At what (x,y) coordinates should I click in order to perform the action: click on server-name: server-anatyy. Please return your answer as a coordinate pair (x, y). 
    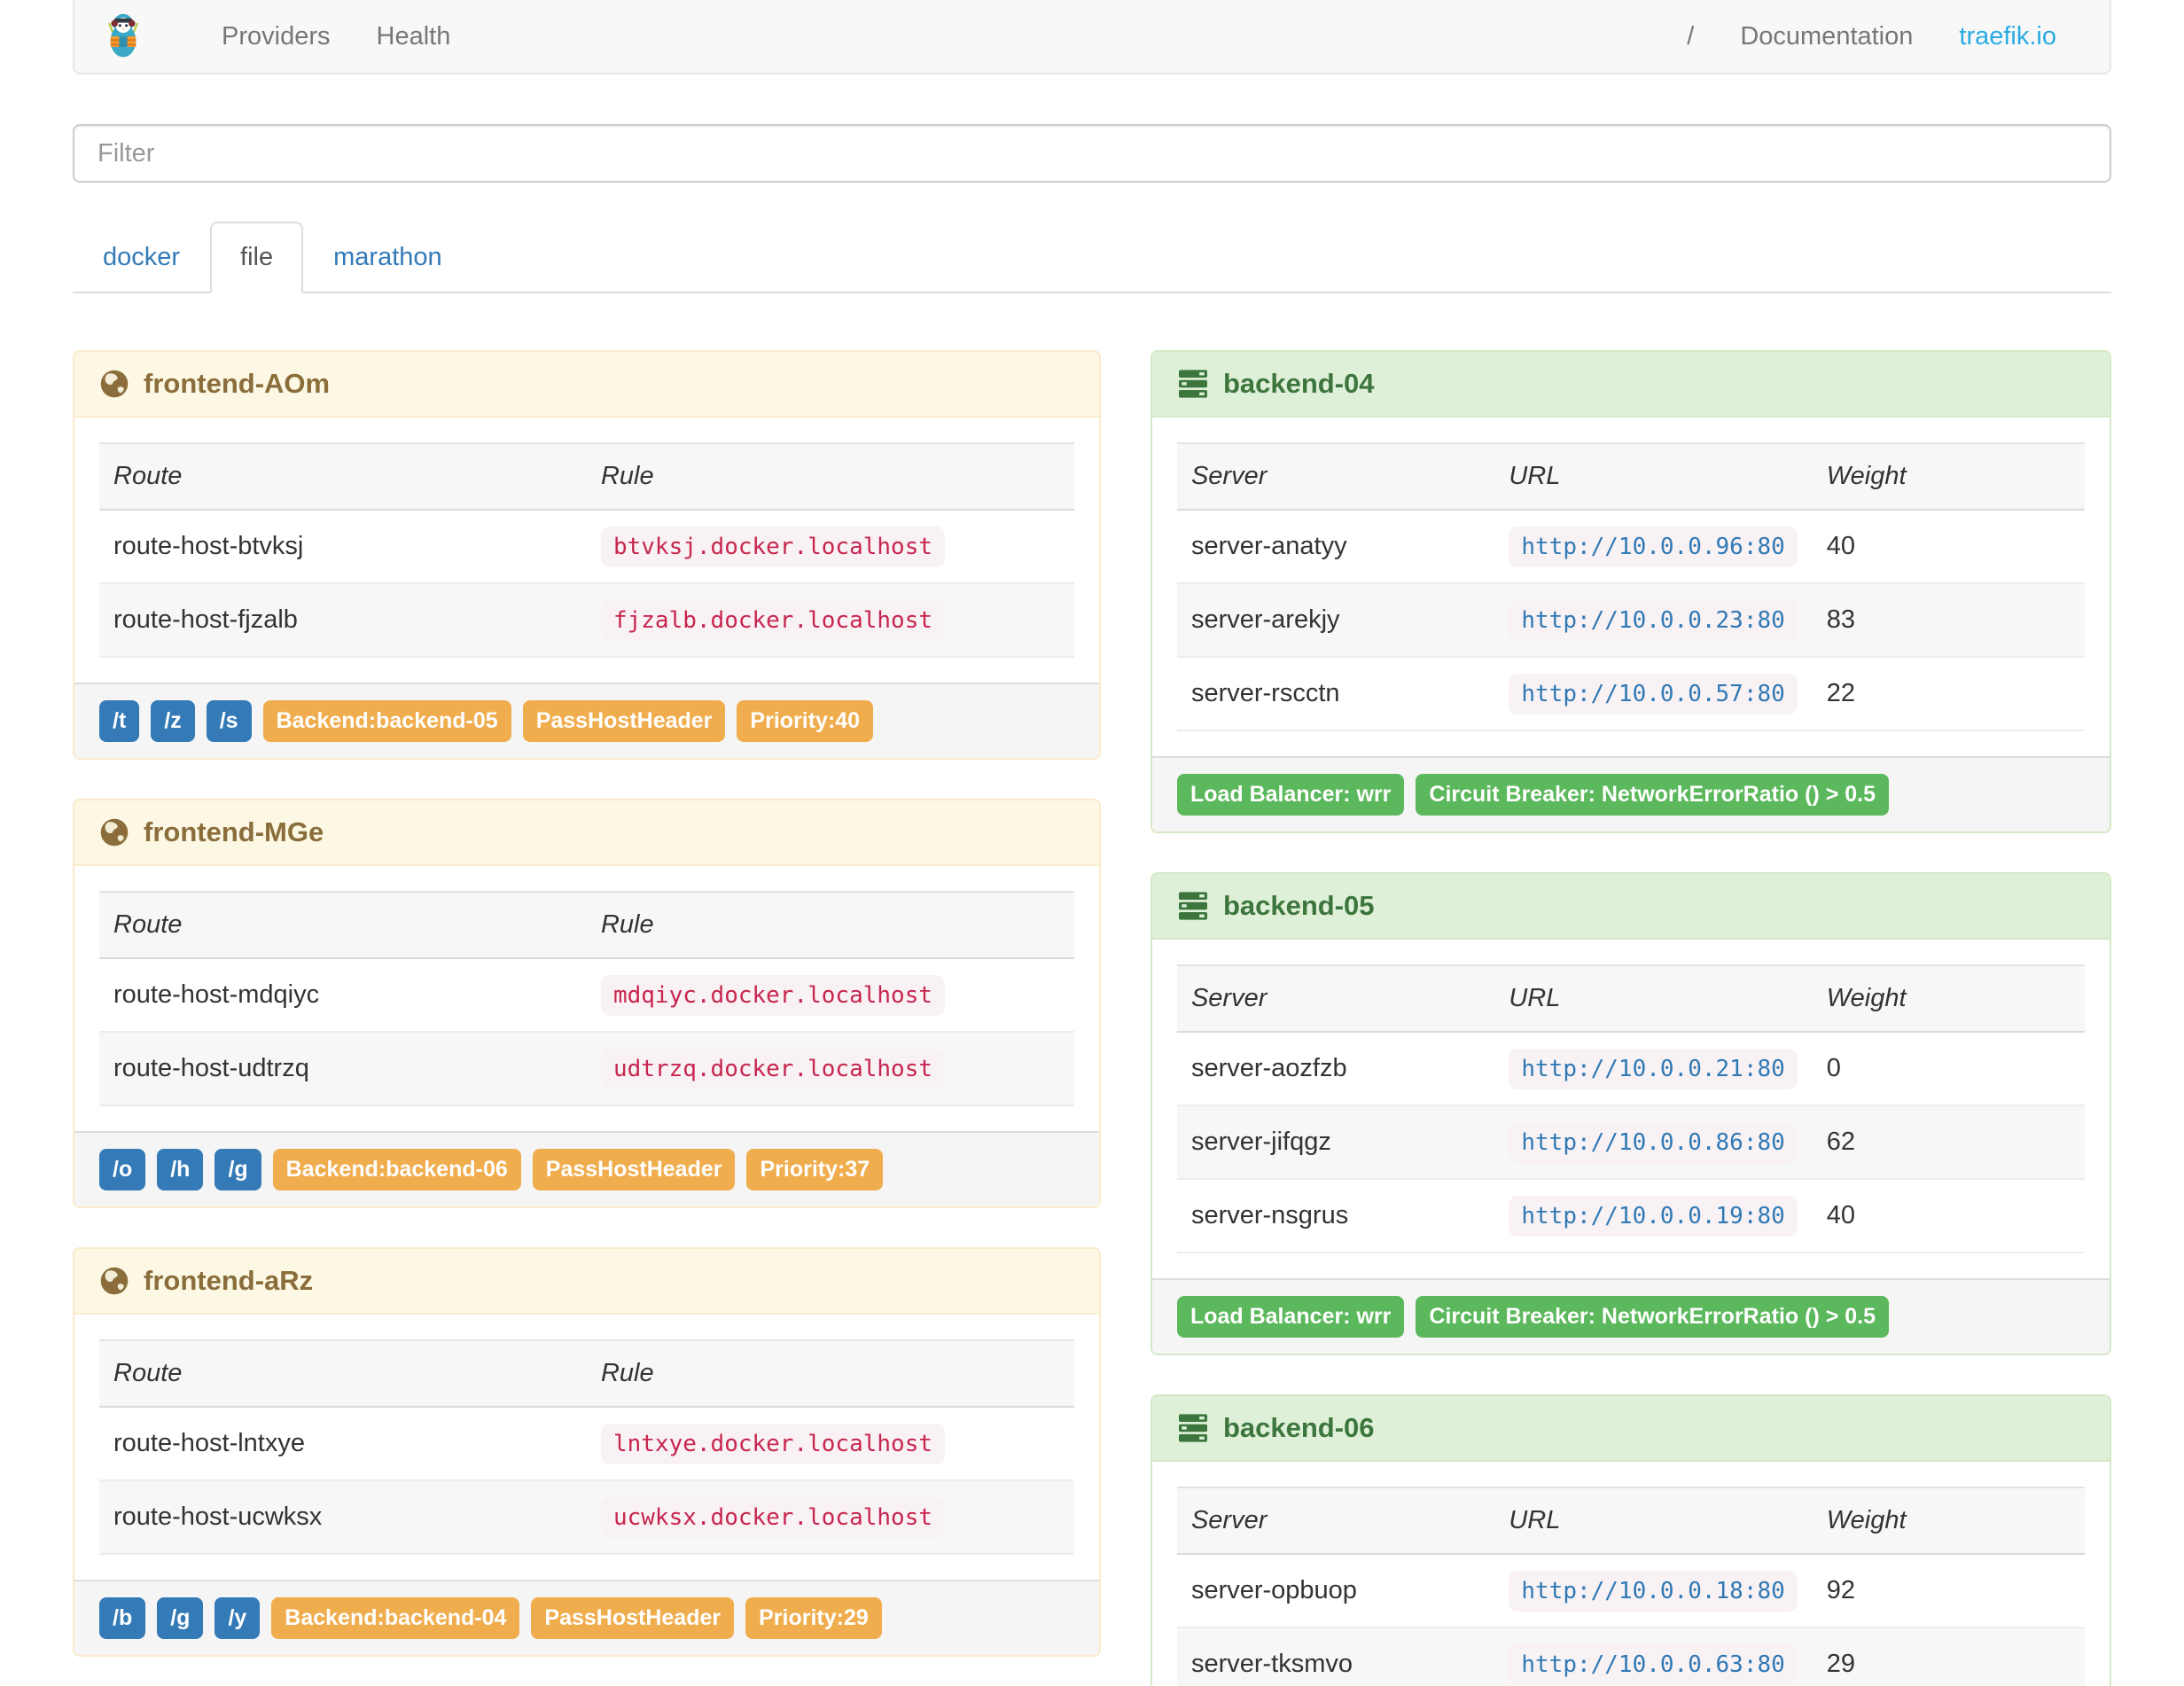
    Looking at the image, I should click on (1268, 546).